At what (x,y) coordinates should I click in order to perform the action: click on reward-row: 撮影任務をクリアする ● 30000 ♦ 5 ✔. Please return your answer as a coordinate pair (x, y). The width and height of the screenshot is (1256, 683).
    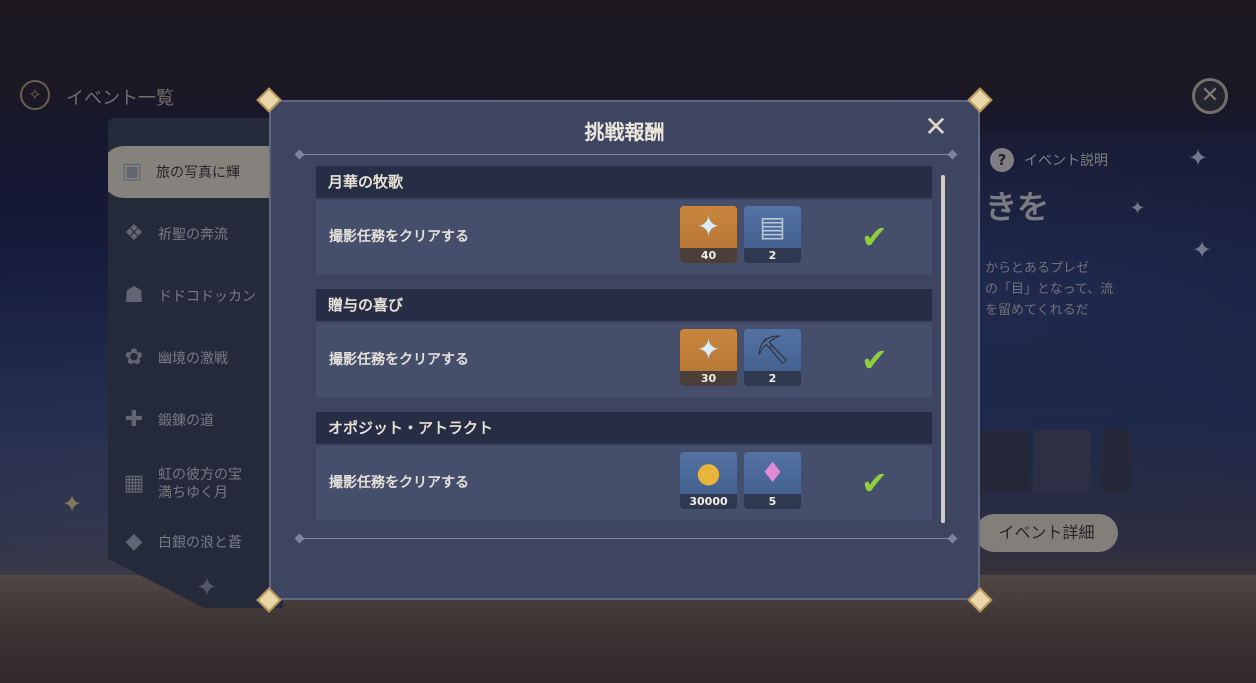
    Looking at the image, I should click on (624, 483).